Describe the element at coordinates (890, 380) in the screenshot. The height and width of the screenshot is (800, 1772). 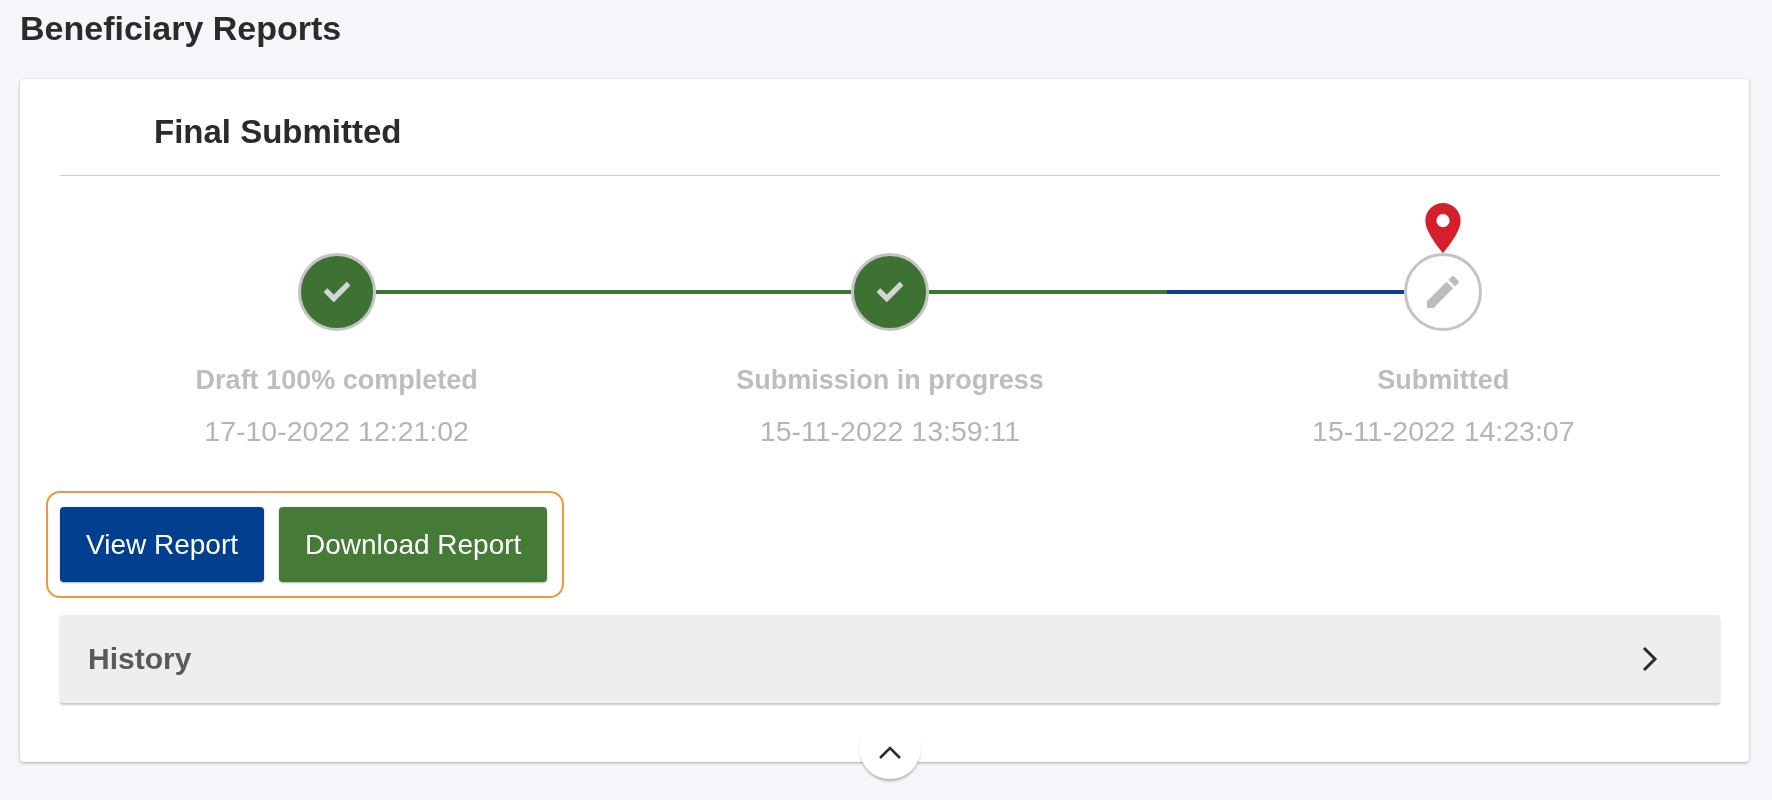
I see `step-label: Submission in progress` at that location.